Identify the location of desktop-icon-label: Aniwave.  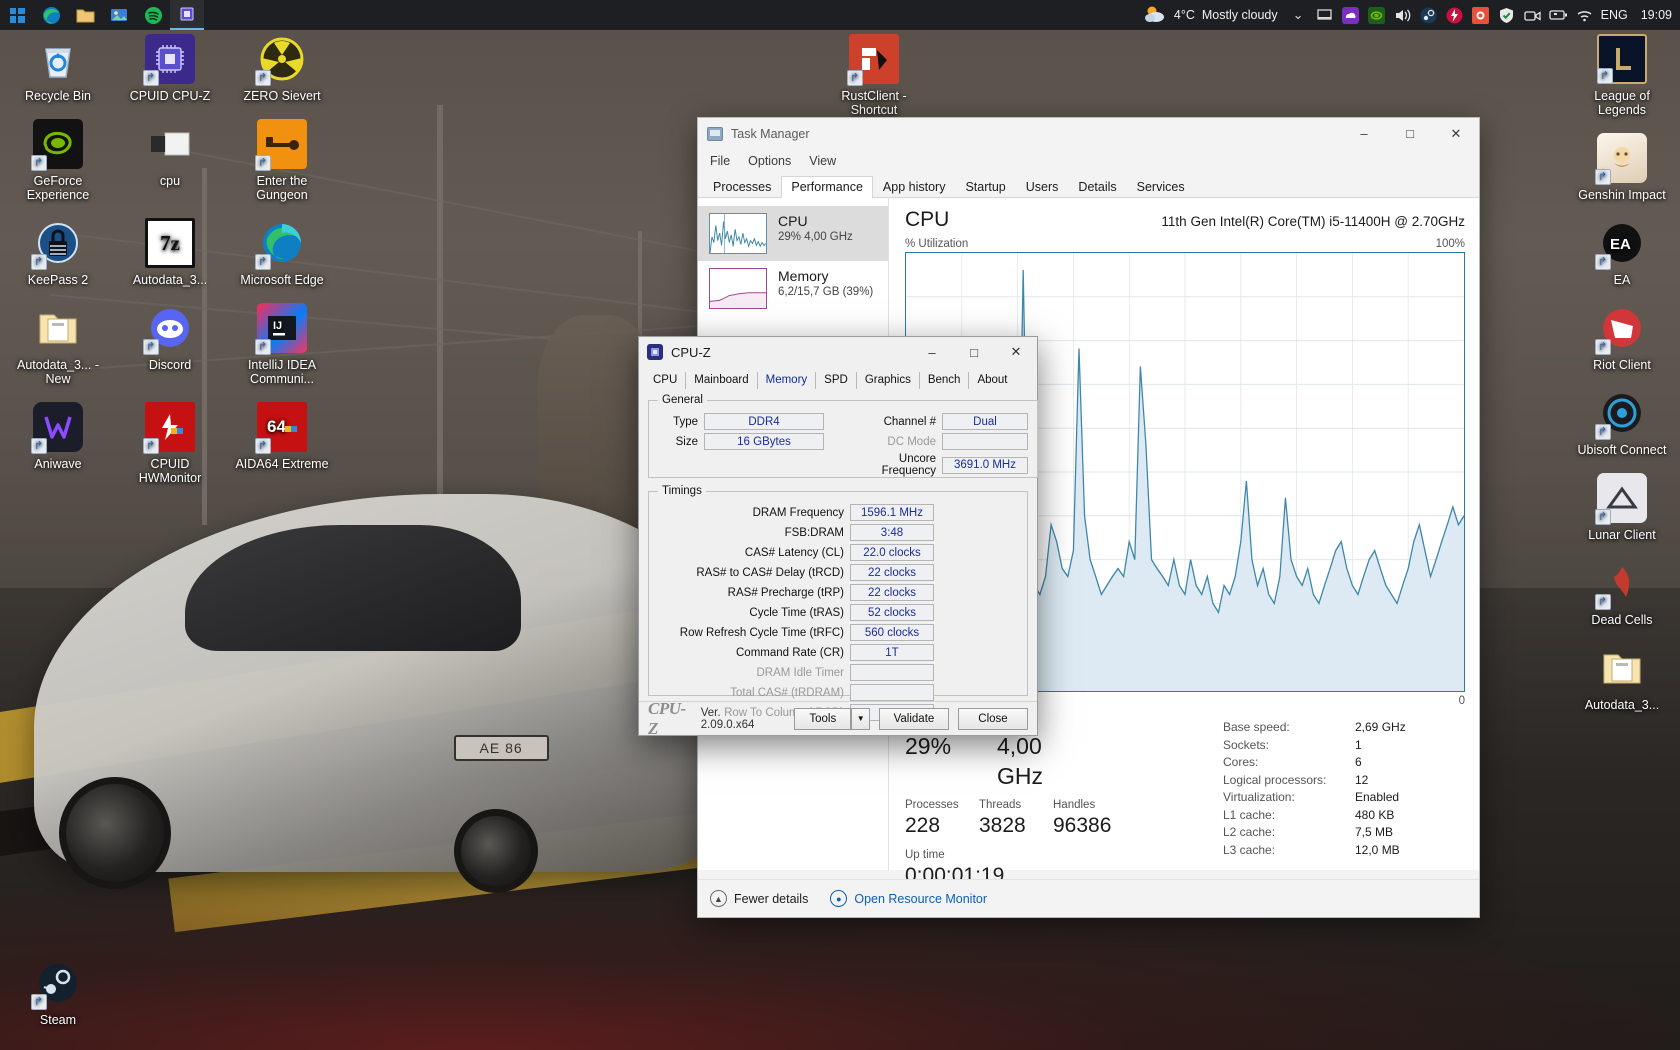
(58, 464).